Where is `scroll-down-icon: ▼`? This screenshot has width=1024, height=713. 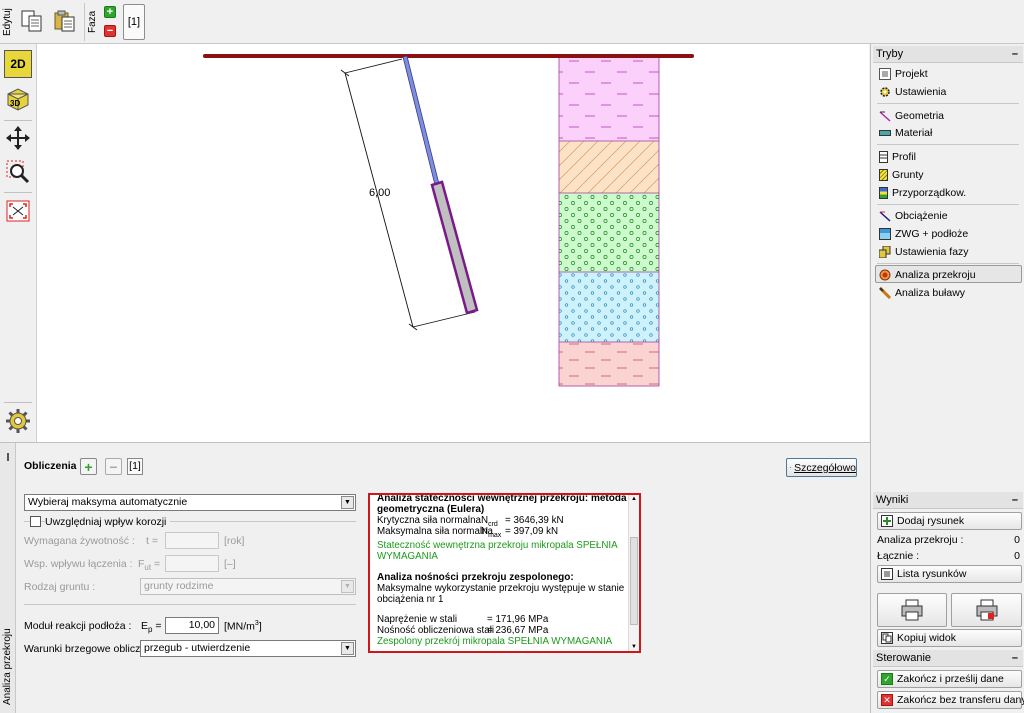
scroll-down-icon: ▼ is located at coordinates (634, 647).